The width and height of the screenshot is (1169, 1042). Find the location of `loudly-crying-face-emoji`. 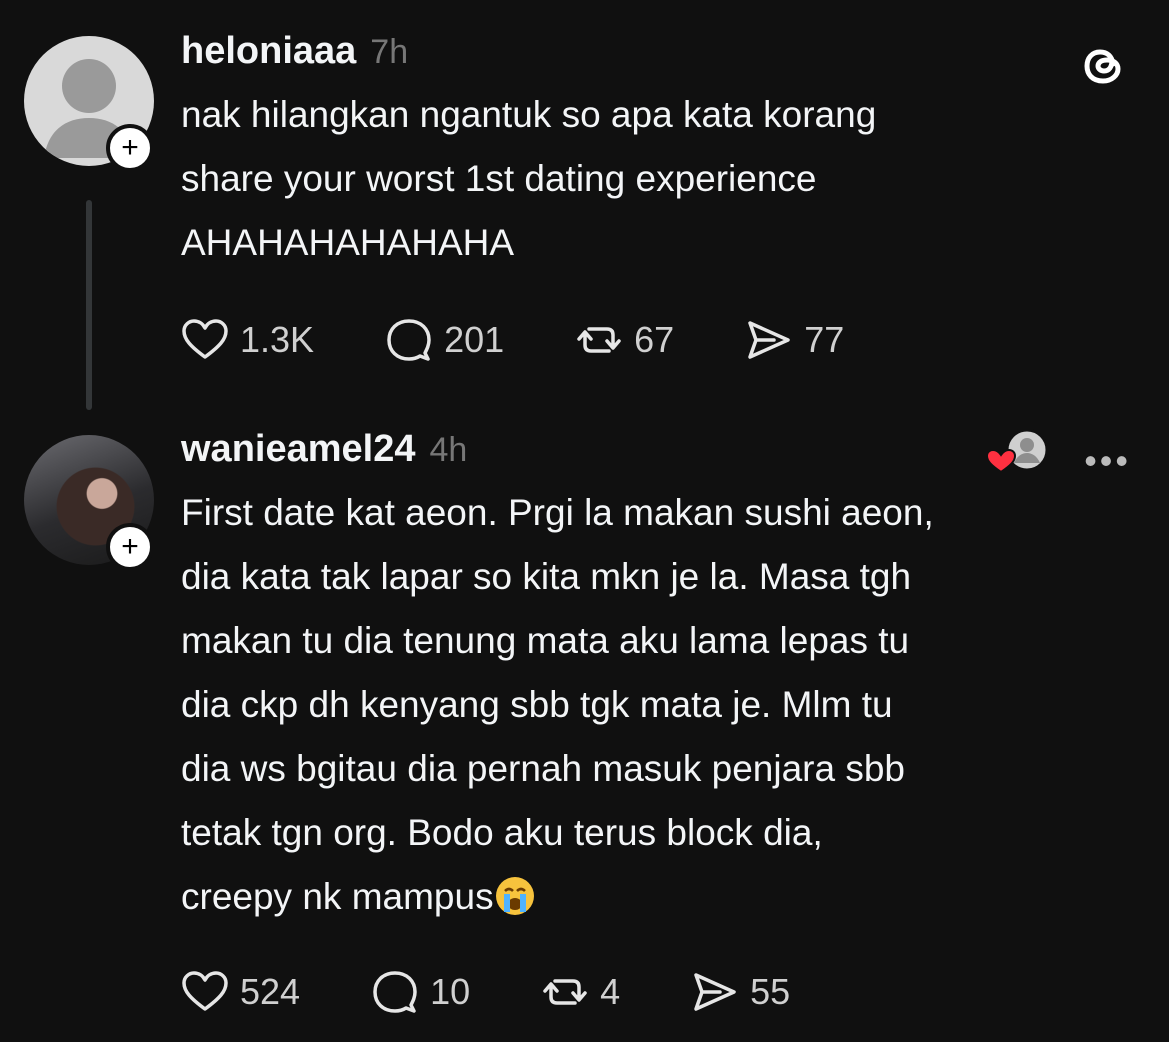

loudly-crying-face-emoji is located at coordinates (514, 896).